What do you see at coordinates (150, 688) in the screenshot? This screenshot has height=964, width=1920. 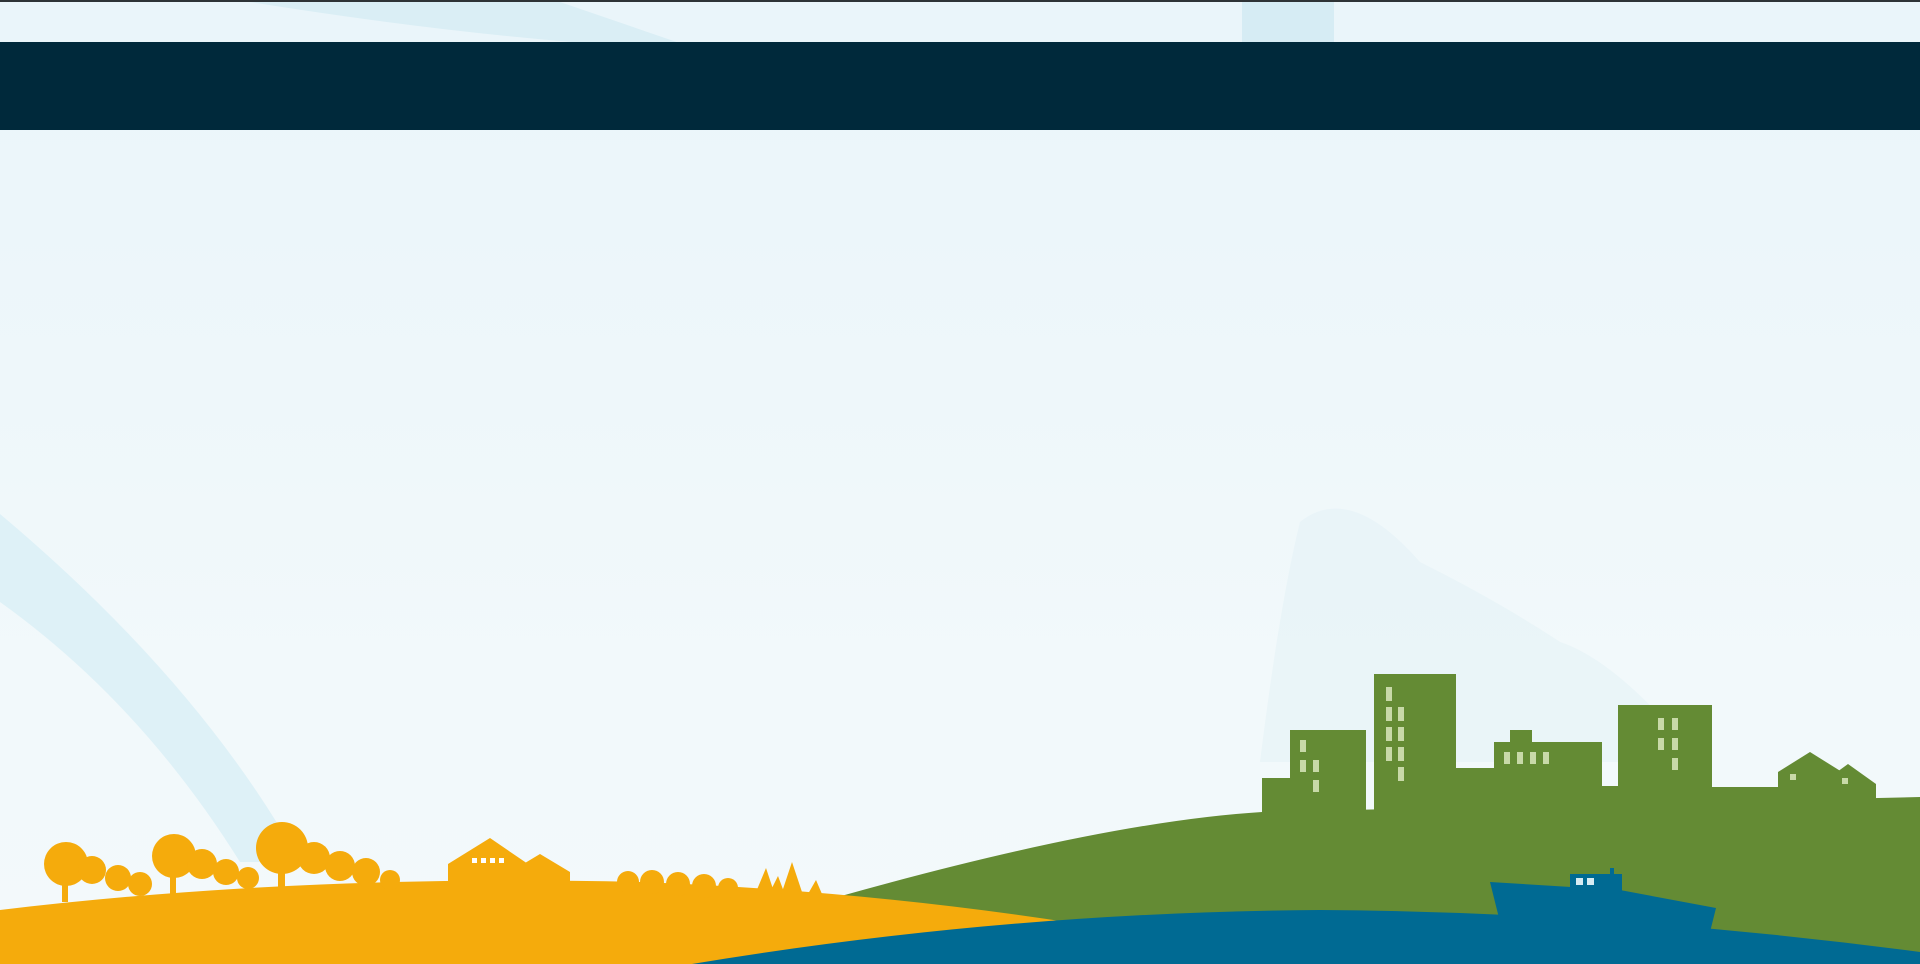 I see `decorative-arc-left` at bounding box center [150, 688].